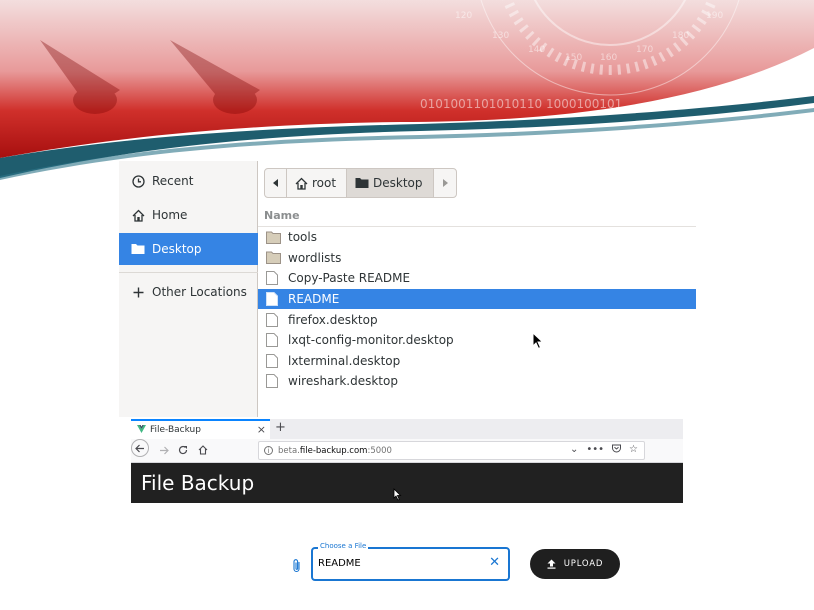 The width and height of the screenshot is (814, 610). What do you see at coordinates (343, 381) in the screenshot?
I see `file-name: wireshark.desktop` at bounding box center [343, 381].